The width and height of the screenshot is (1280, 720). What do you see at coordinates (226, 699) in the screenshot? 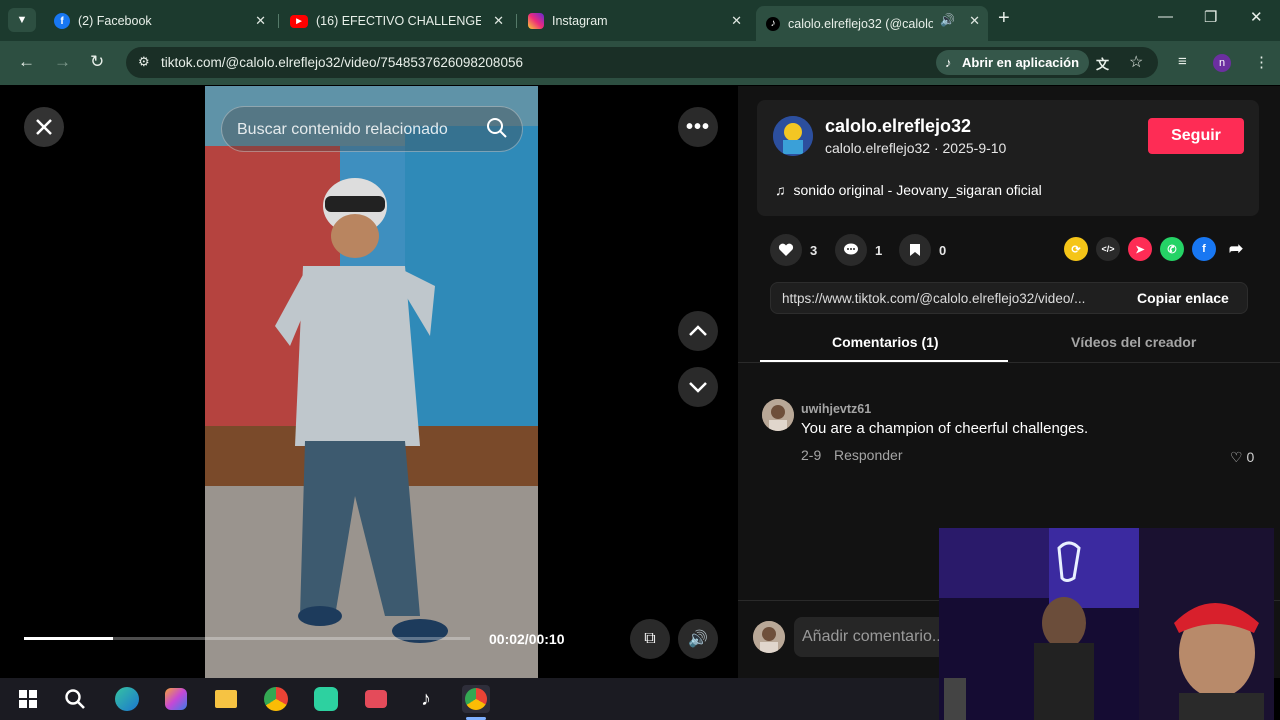
I see `file-explorer-icon` at bounding box center [226, 699].